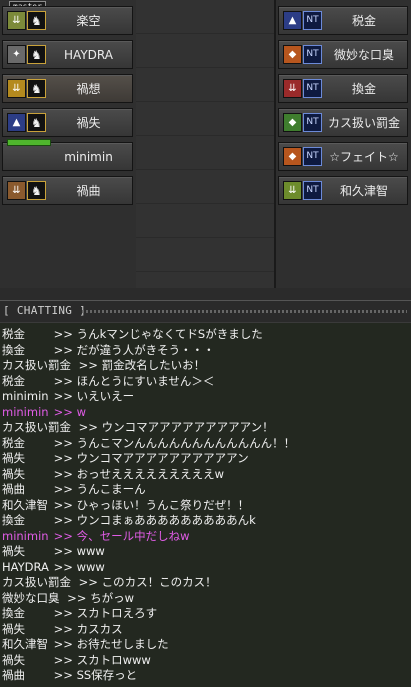  Describe the element at coordinates (158, 334) in the screenshot. I see `chat-message: >> うんkマンじゃなくてドSがきました` at that location.